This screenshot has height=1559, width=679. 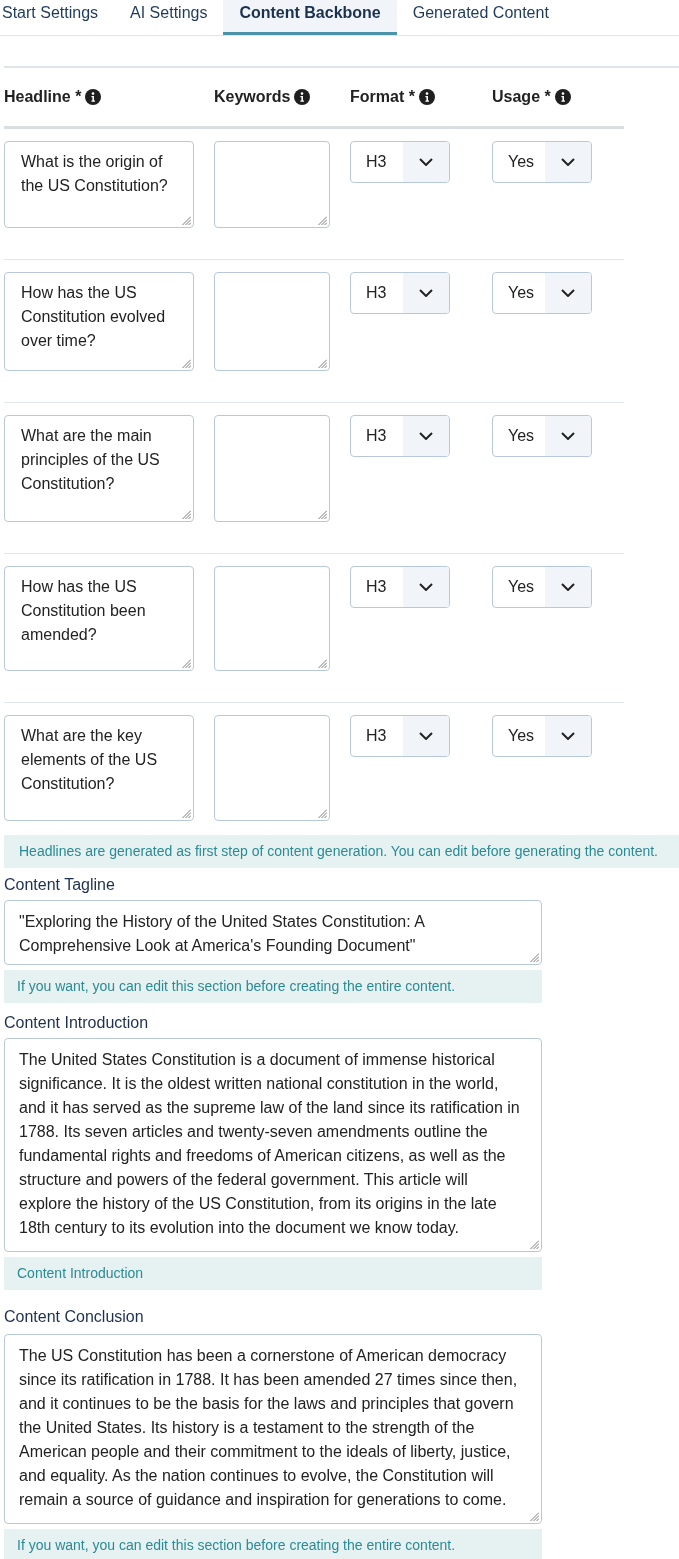 What do you see at coordinates (59, 885) in the screenshot?
I see `section-label: Content Tagline` at bounding box center [59, 885].